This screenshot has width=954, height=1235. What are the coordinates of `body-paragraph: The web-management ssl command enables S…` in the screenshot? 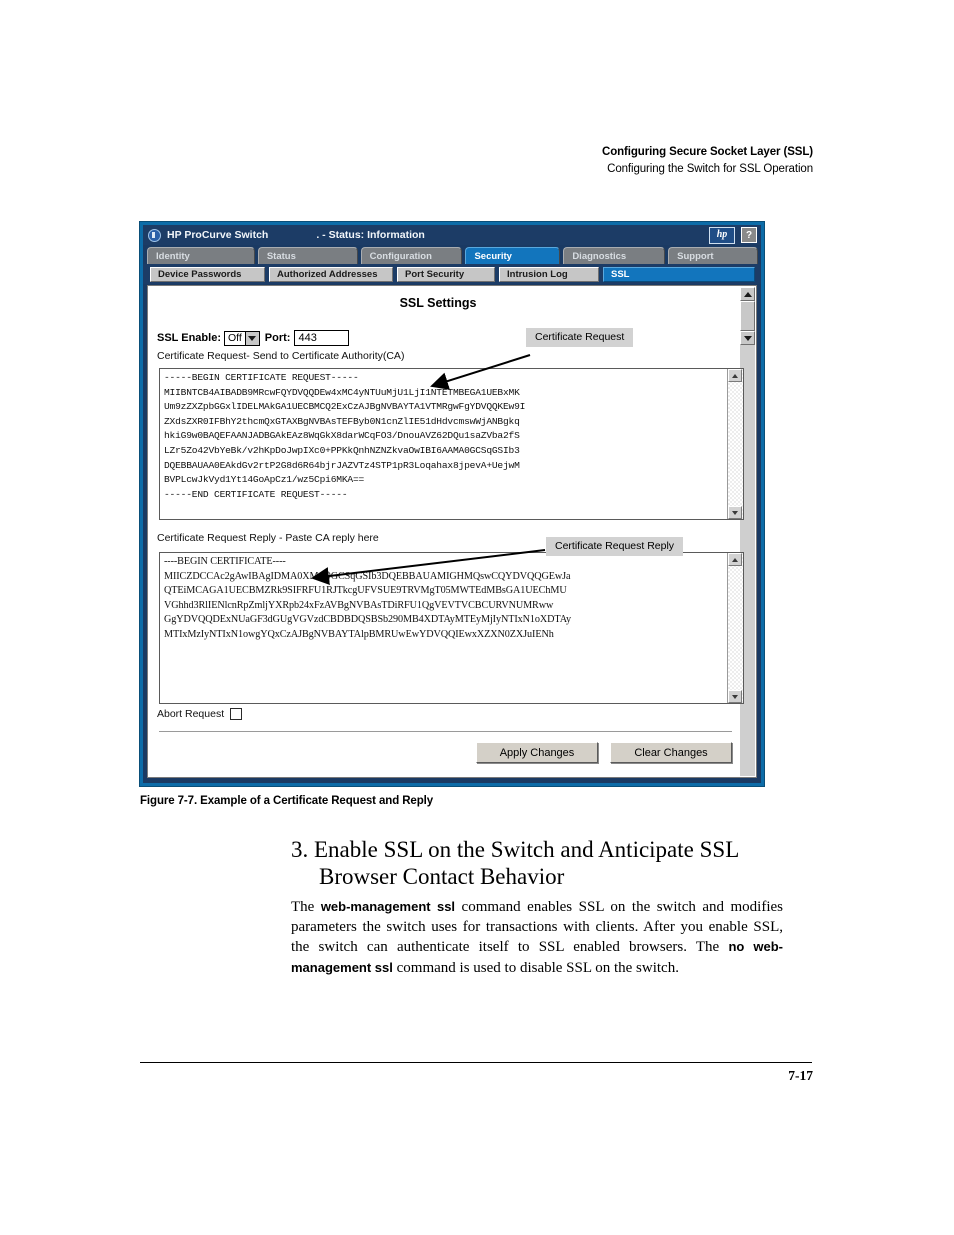 It's located at (537, 937).